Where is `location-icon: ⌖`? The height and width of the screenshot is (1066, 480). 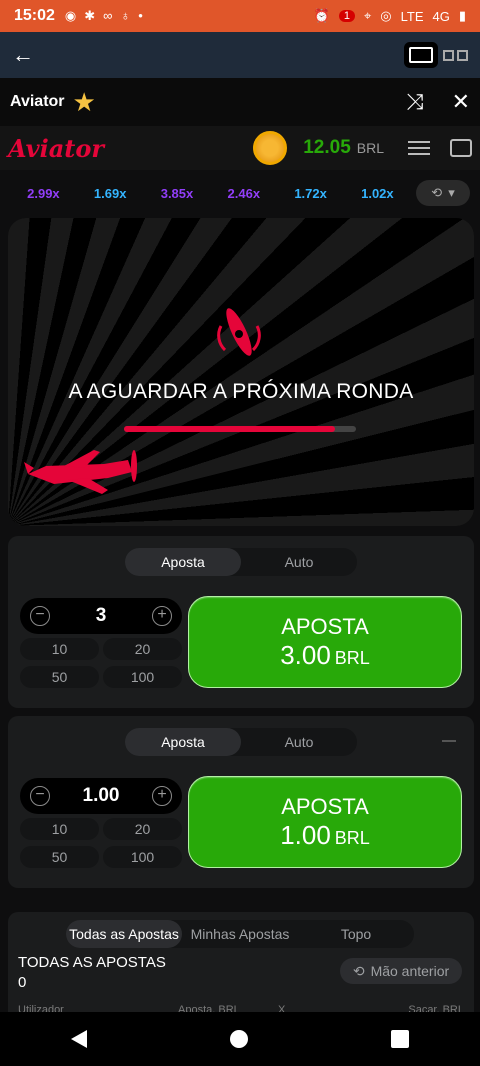
location-icon: ⌖ is located at coordinates (367, 15).